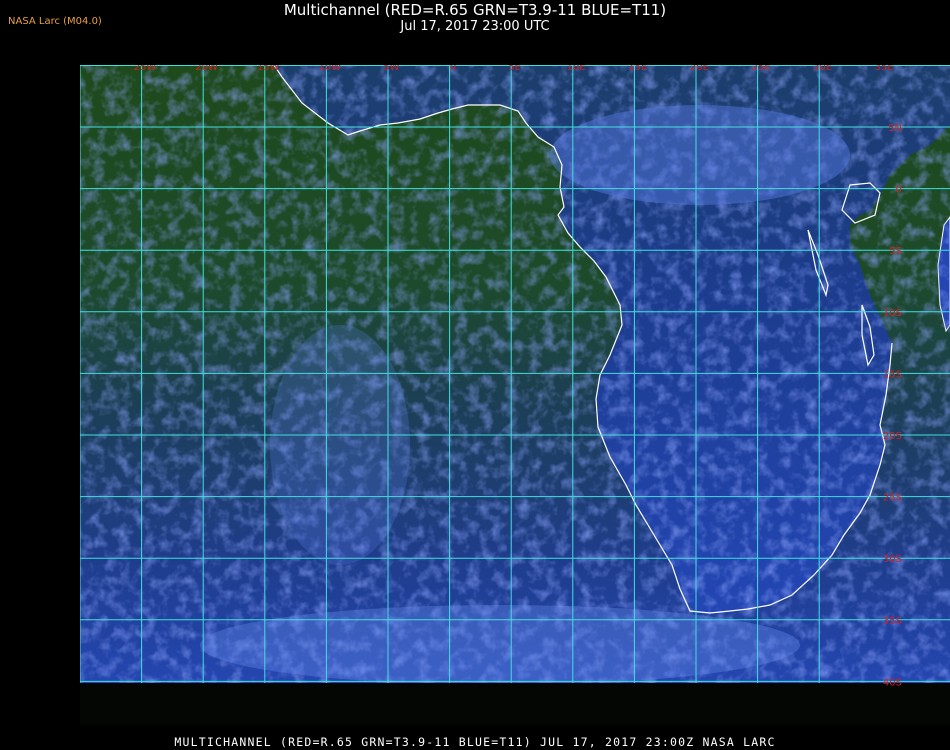 This screenshot has width=950, height=750. What do you see at coordinates (391, 69) in the screenshot?
I see `longitude-label: 5W` at bounding box center [391, 69].